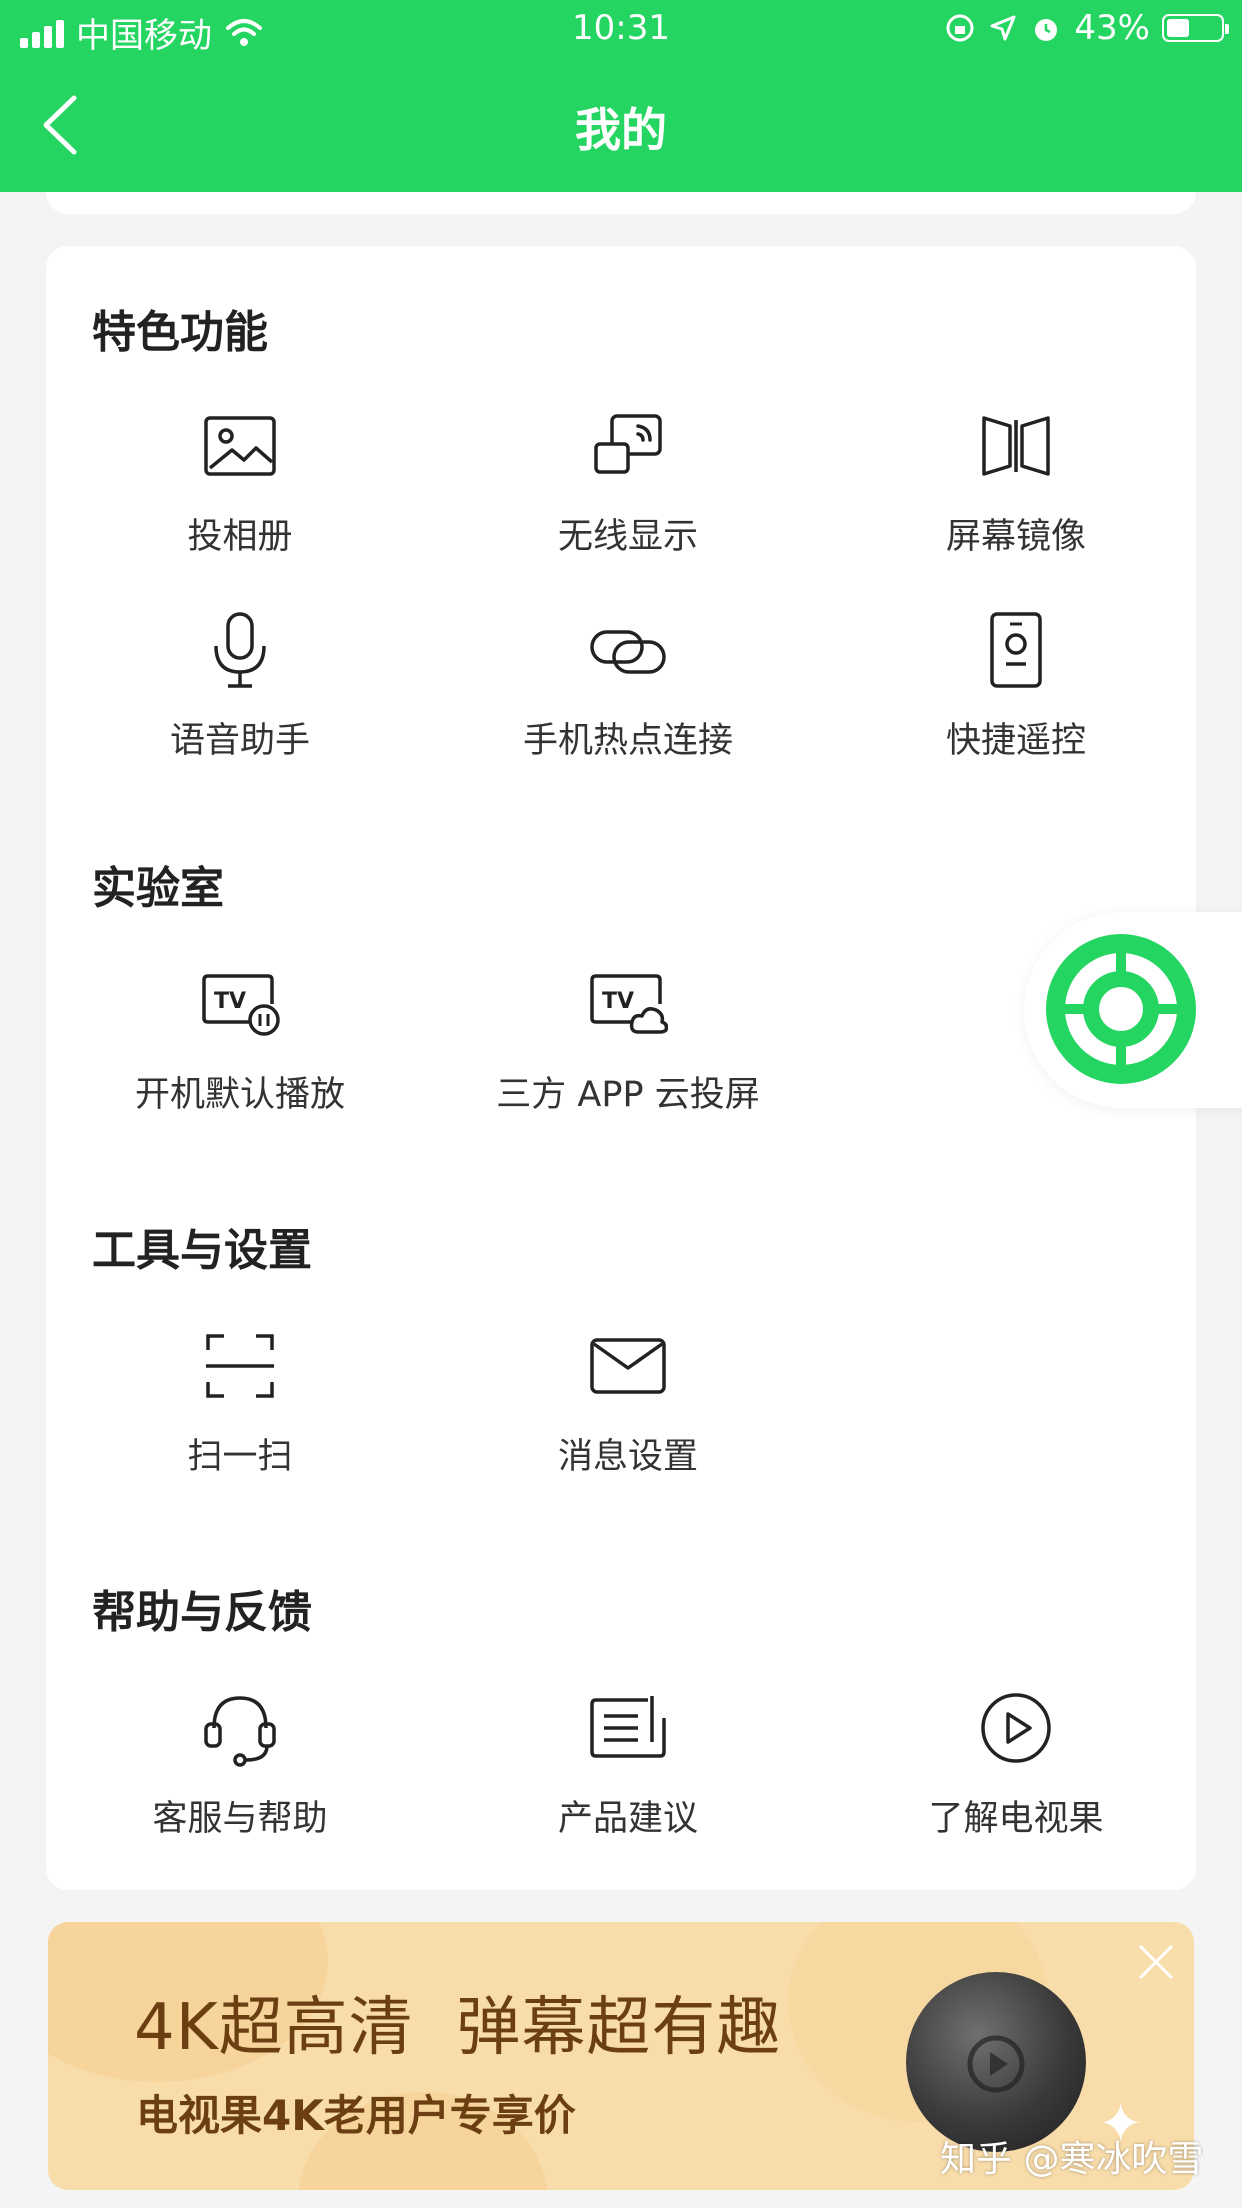 This screenshot has width=1242, height=2208. Describe the element at coordinates (202, 1250) in the screenshot. I see `section-title-tools: 工具与设置` at that location.